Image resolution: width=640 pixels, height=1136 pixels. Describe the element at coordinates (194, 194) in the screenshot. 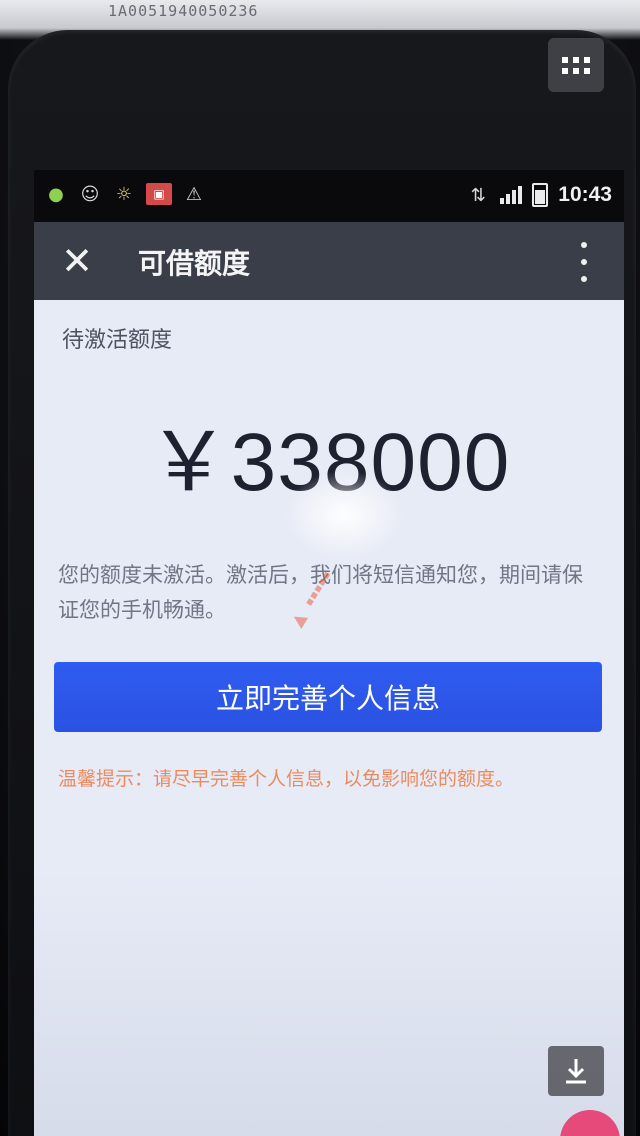

I see `warning-icon: ⚠` at that location.